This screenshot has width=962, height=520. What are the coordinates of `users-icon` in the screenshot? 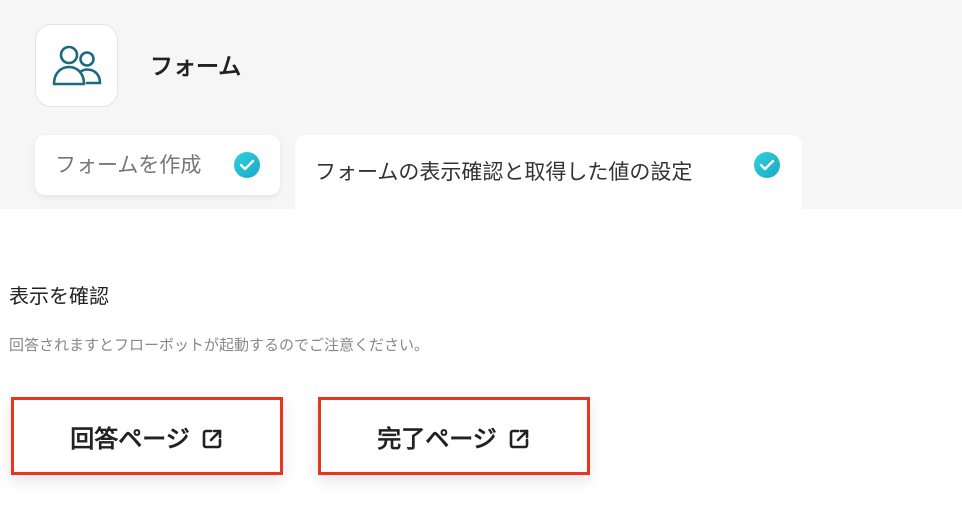 It's located at (77, 65).